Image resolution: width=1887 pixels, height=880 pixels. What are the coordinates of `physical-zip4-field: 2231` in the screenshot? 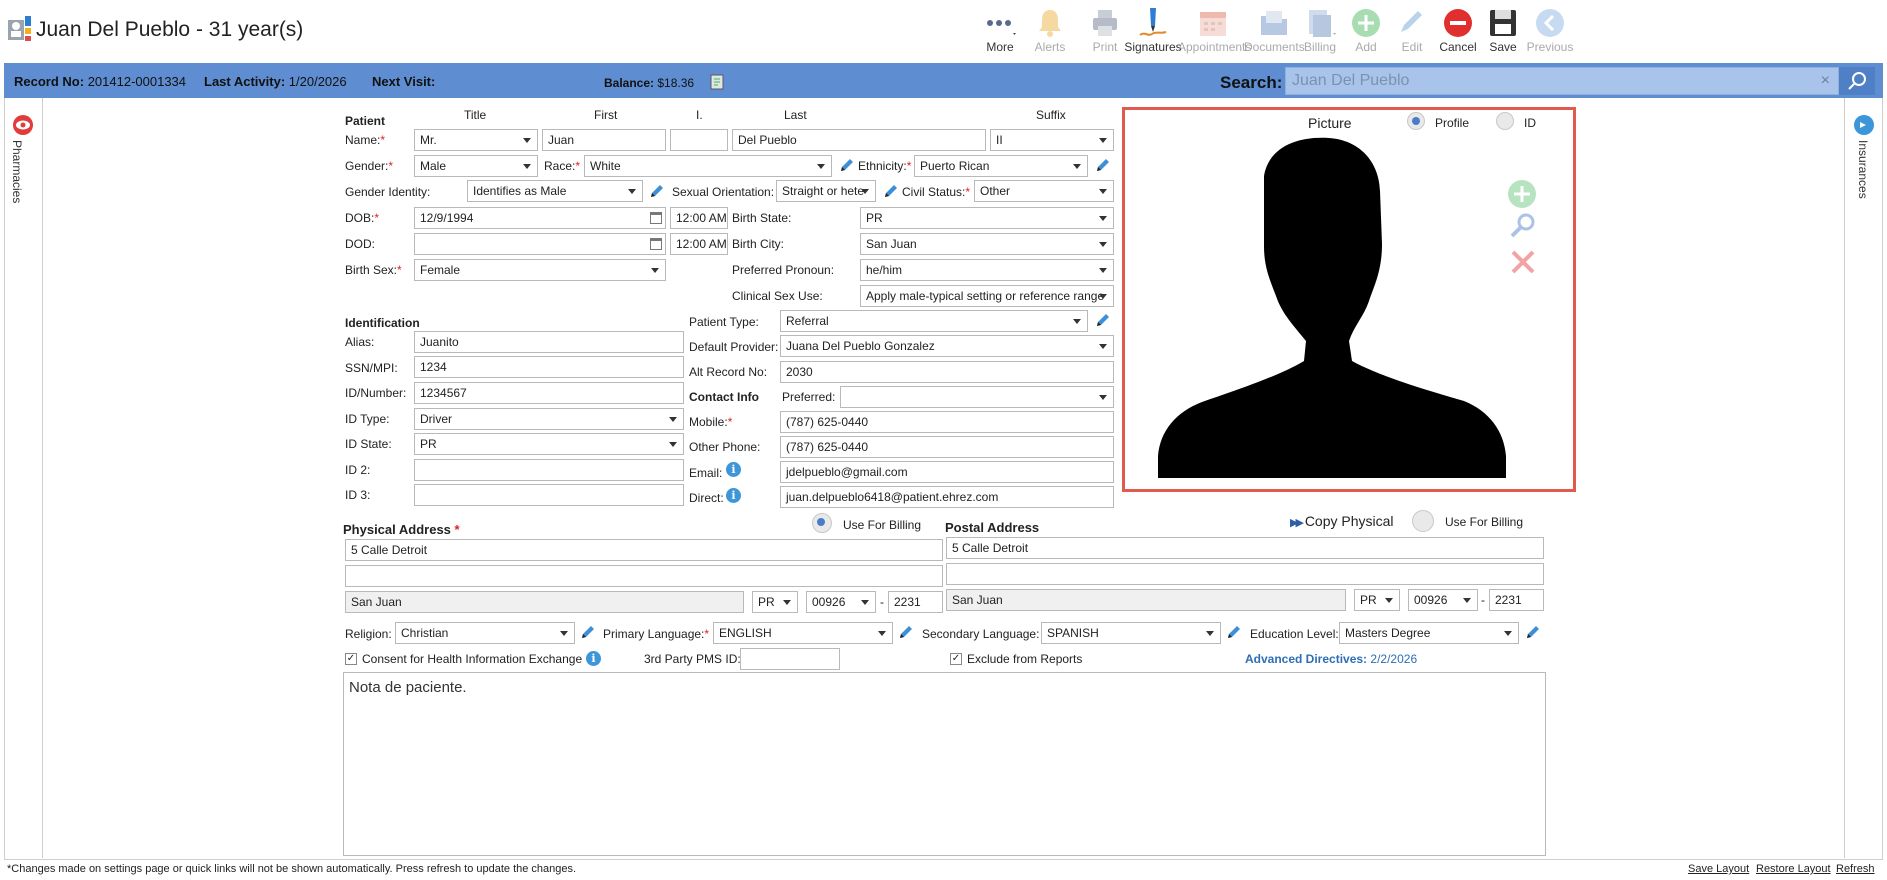 It's located at (915, 602).